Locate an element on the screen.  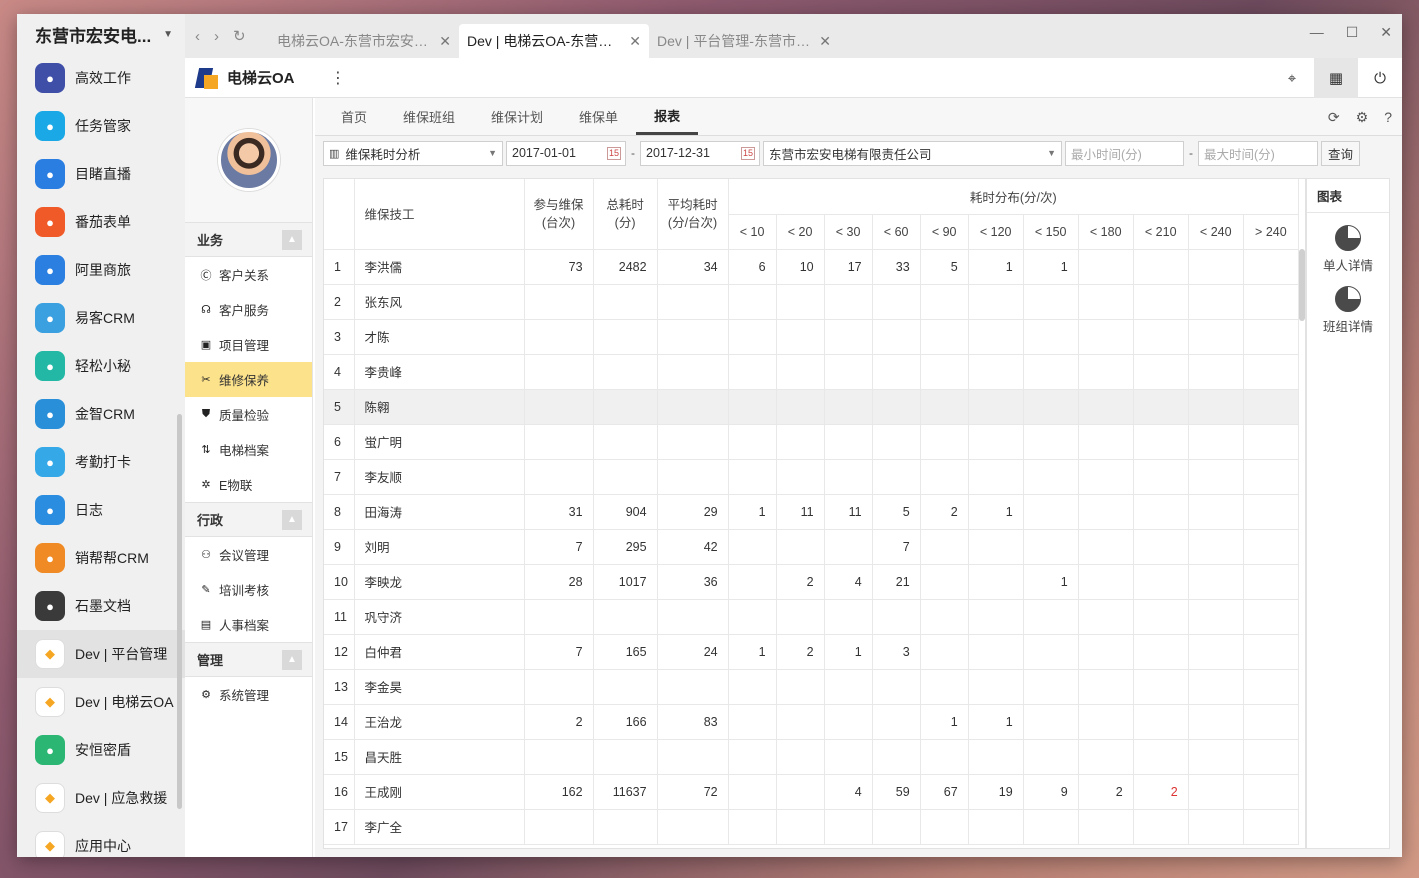
query-button: 查询 is located at coordinates (1341, 153).